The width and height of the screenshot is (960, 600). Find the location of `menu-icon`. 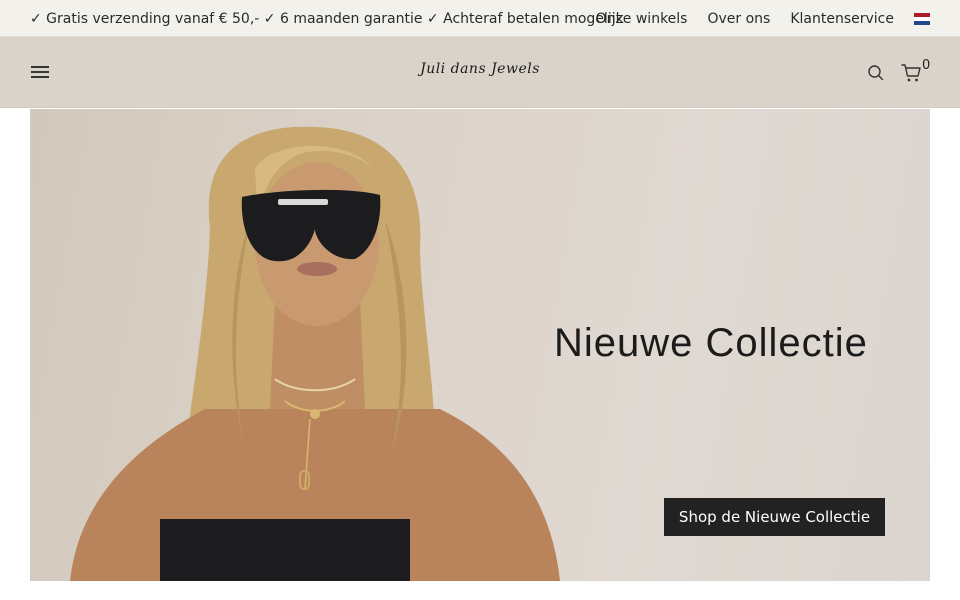

menu-icon is located at coordinates (40, 72).